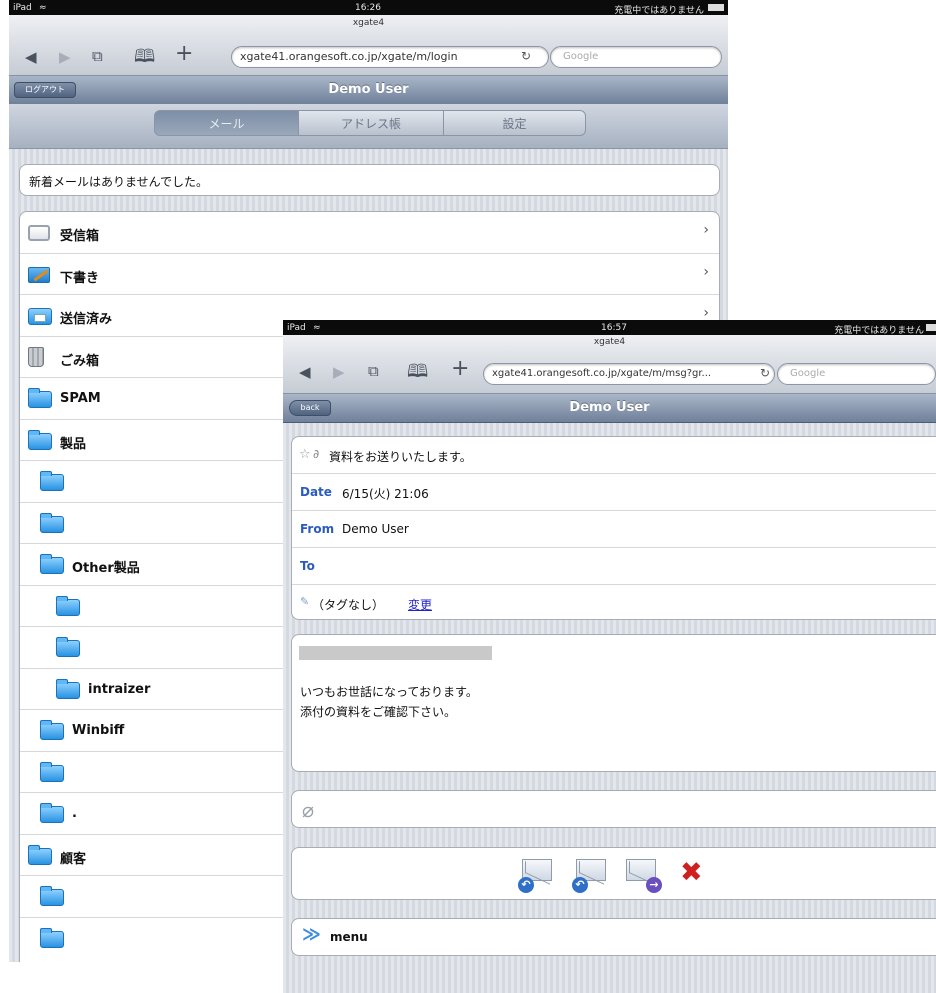 The width and height of the screenshot is (936, 993). What do you see at coordinates (646, 876) in the screenshot?
I see `forward-button: →` at bounding box center [646, 876].